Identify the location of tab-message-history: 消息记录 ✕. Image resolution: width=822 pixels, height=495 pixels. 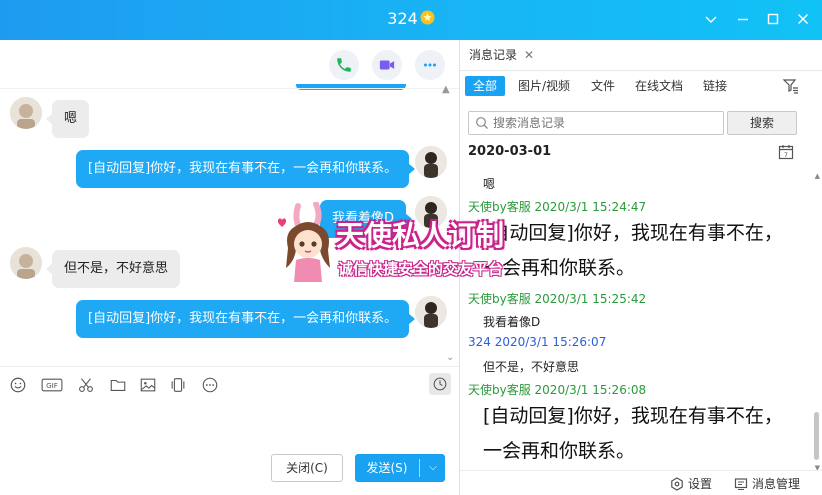
(500, 55).